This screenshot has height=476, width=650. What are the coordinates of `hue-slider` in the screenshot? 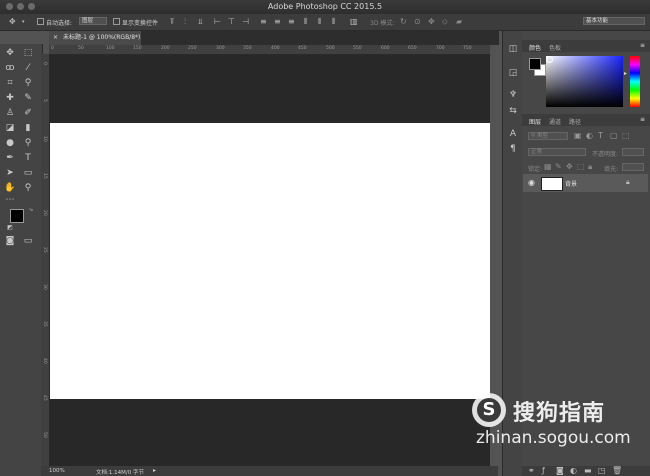 It's located at (635, 81).